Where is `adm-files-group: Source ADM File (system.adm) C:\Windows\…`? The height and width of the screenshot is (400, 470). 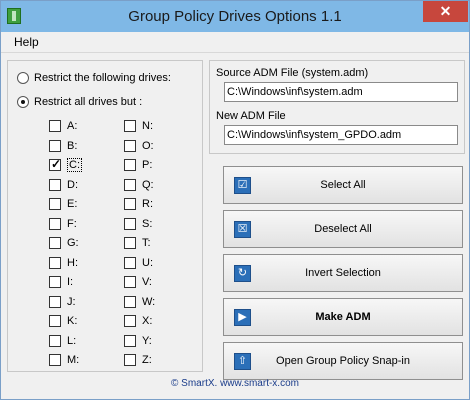 adm-files-group: Source ADM File (system.adm) C:\Windows\… is located at coordinates (337, 107).